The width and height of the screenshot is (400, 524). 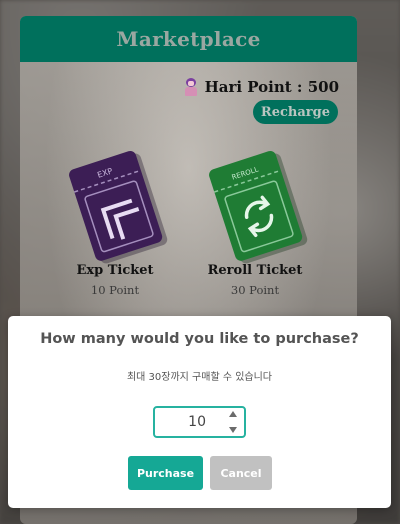 What do you see at coordinates (115, 270) in the screenshot?
I see `exp-ticket-name: Exp Ticket` at bounding box center [115, 270].